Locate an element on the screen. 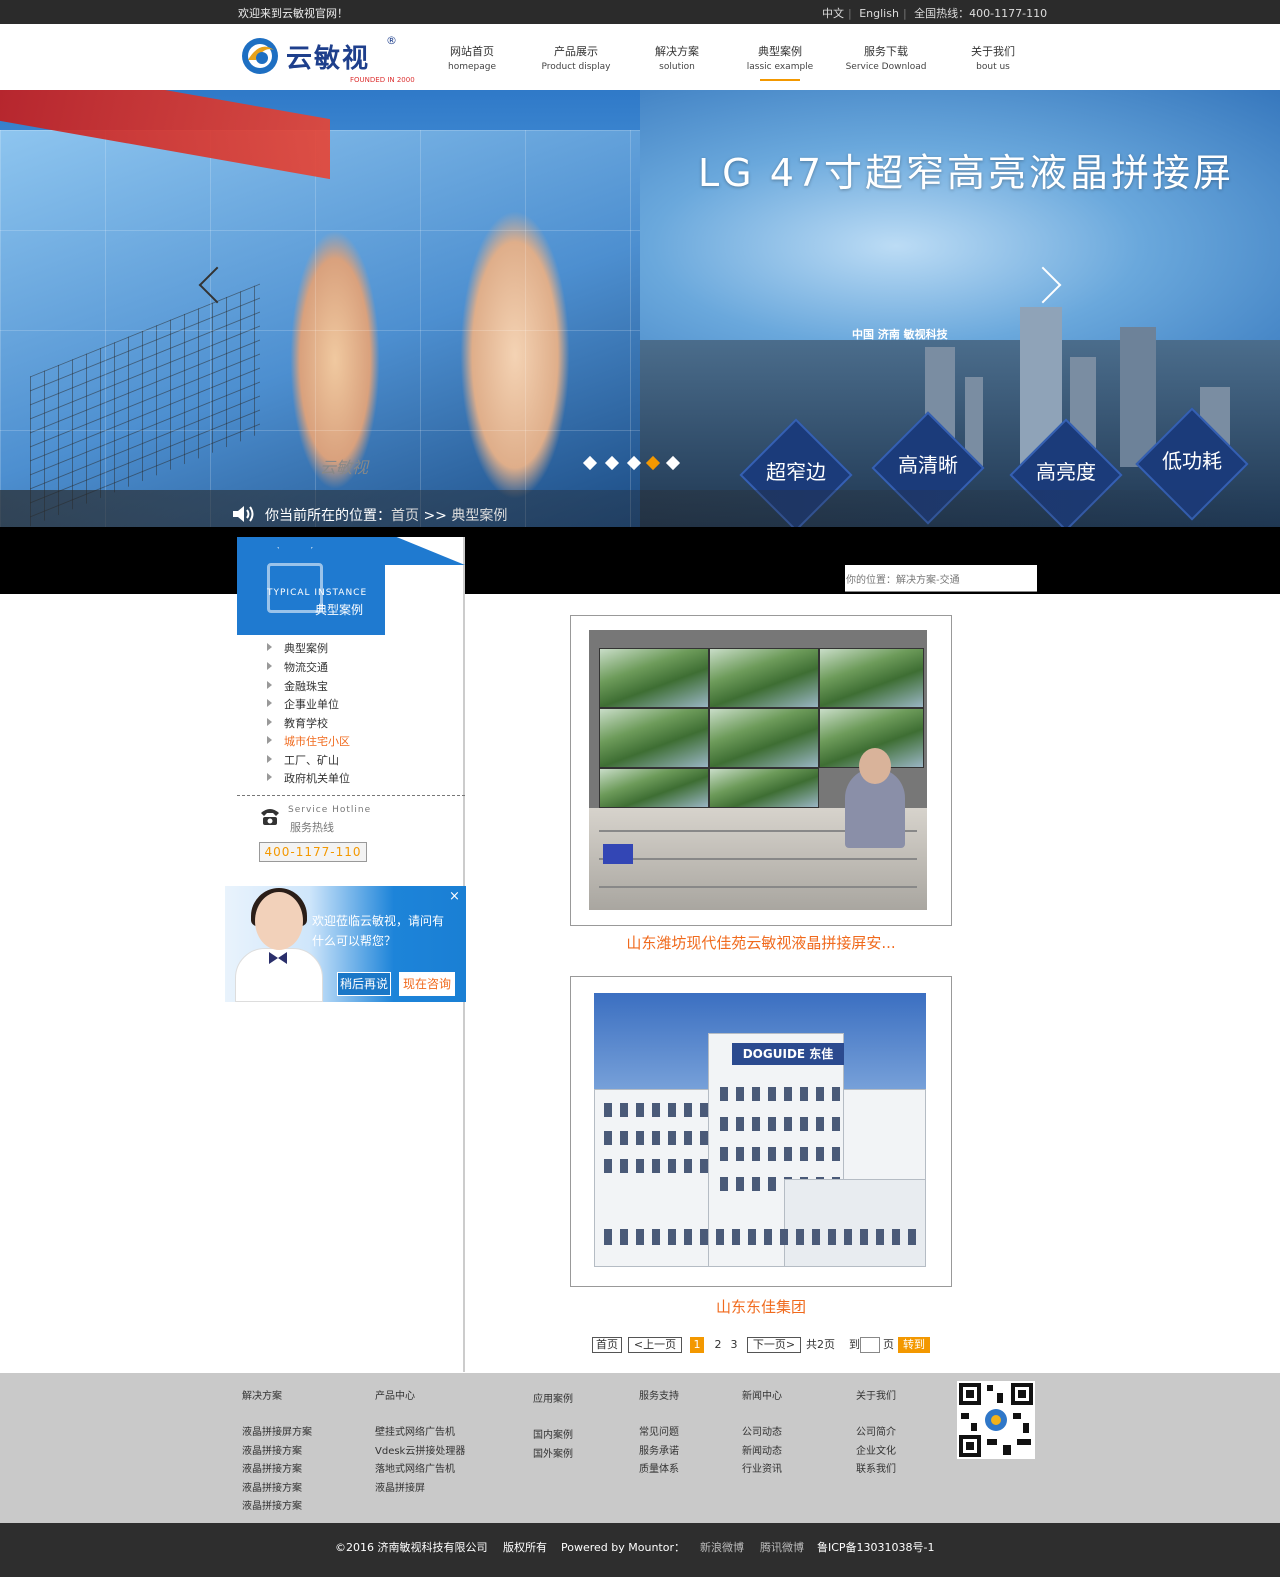  footer-col-news: 新闻中心 公司动态 新闻动态 行业资讯 is located at coordinates (762, 1433).